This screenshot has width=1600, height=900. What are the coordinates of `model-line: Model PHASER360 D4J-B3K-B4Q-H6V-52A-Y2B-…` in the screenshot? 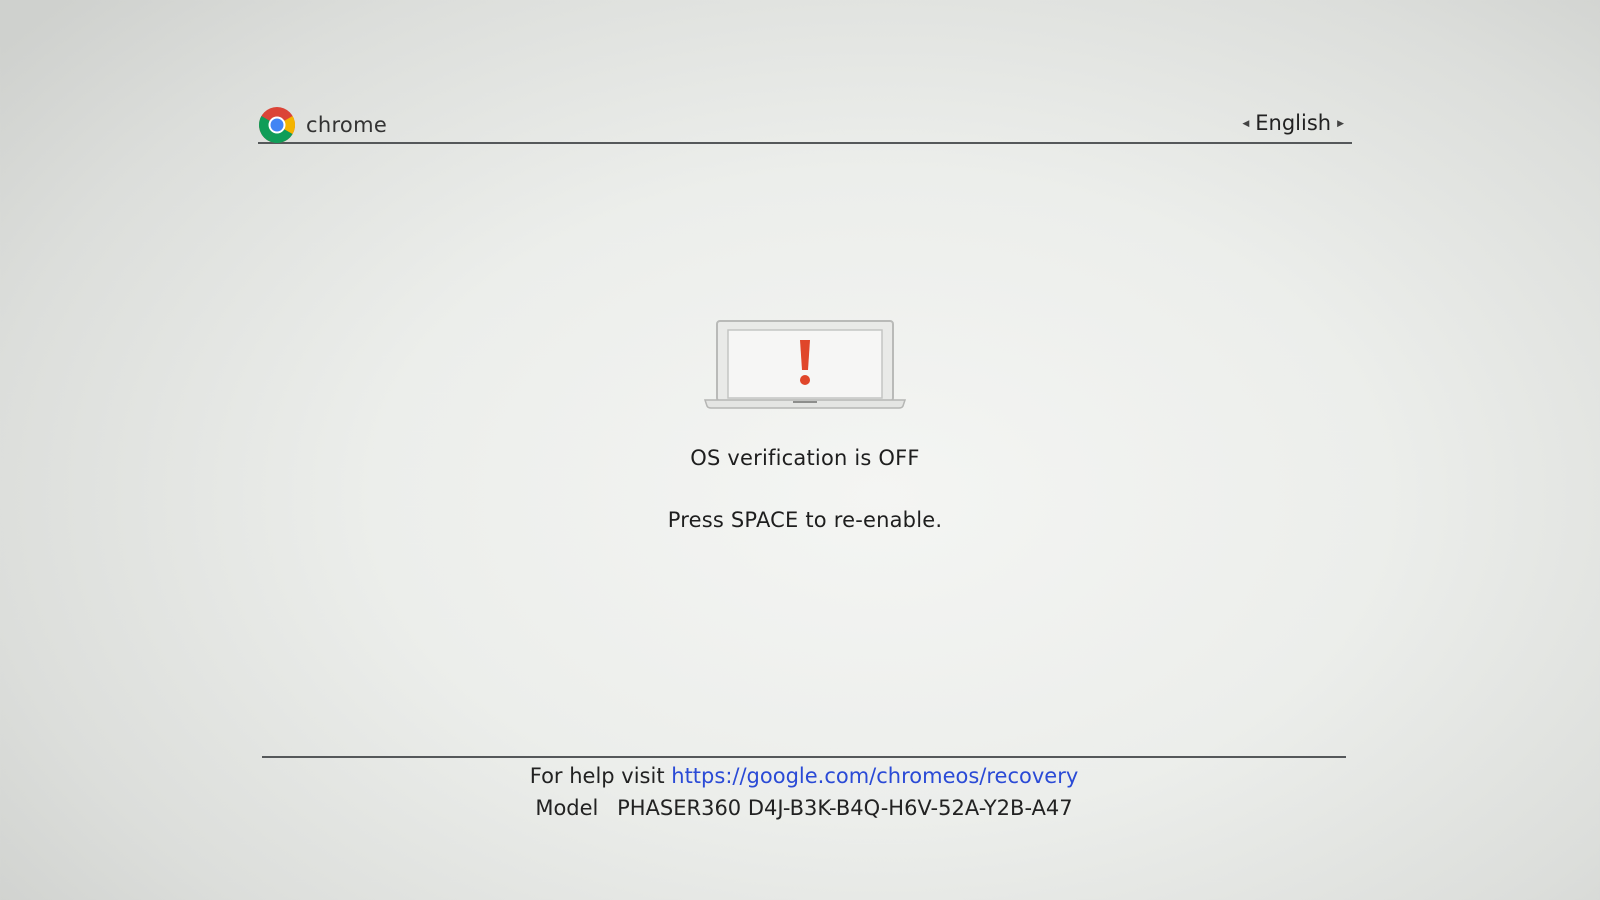 It's located at (804, 808).